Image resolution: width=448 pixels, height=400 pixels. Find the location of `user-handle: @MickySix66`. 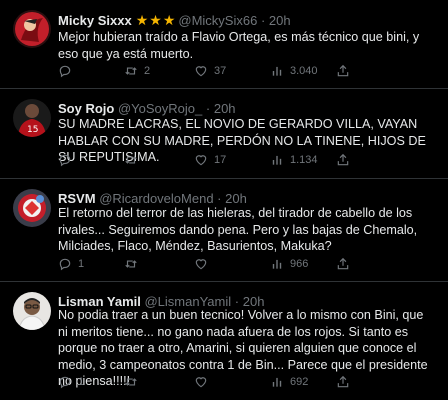

user-handle: @MickySix66 is located at coordinates (217, 20).